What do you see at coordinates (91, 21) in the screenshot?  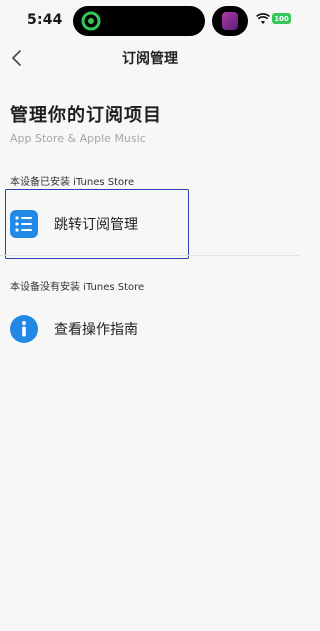 I see `activity-icon` at bounding box center [91, 21].